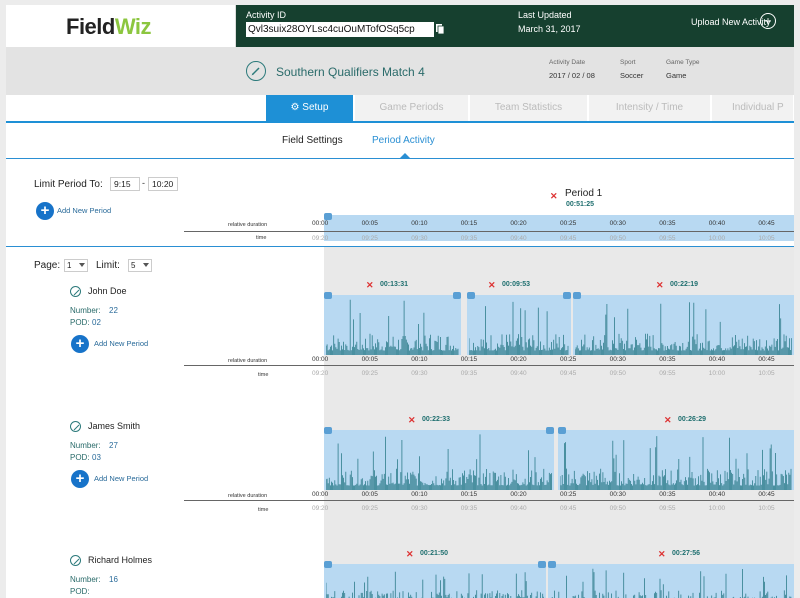  What do you see at coordinates (248, 361) in the screenshot?
I see `relative-duration-label: relative duration` at bounding box center [248, 361].